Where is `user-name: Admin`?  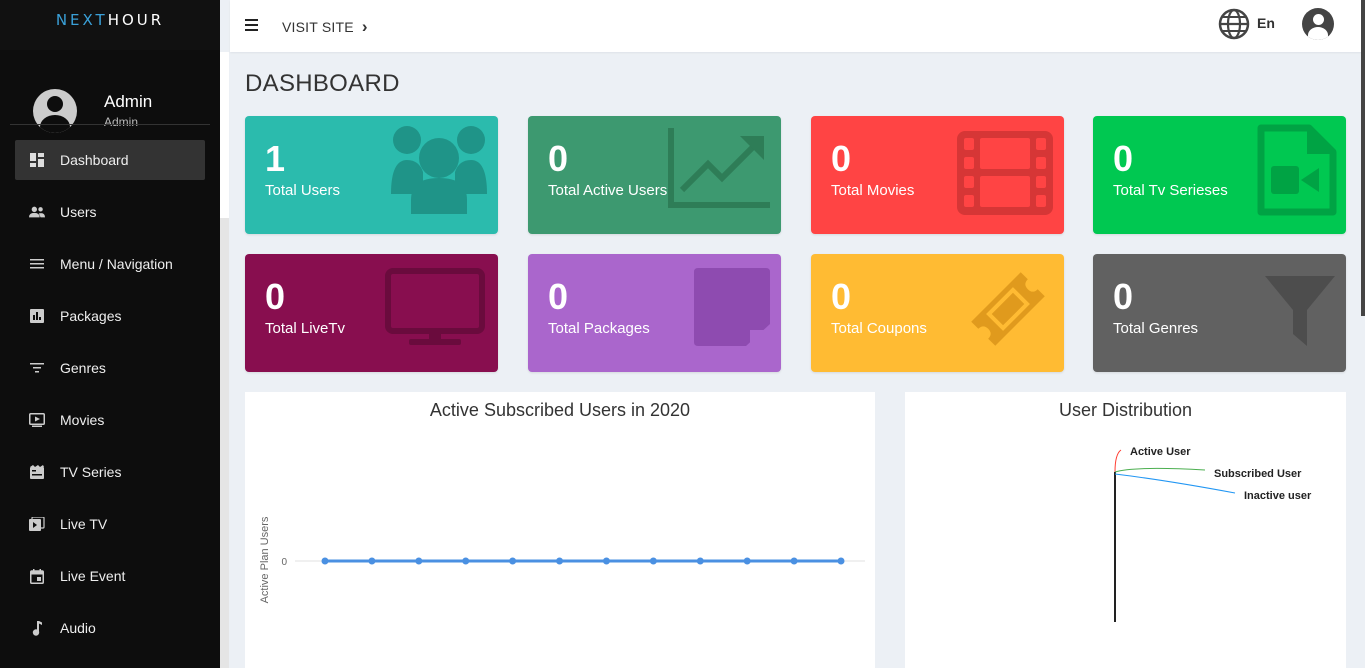
user-name: Admin is located at coordinates (128, 101).